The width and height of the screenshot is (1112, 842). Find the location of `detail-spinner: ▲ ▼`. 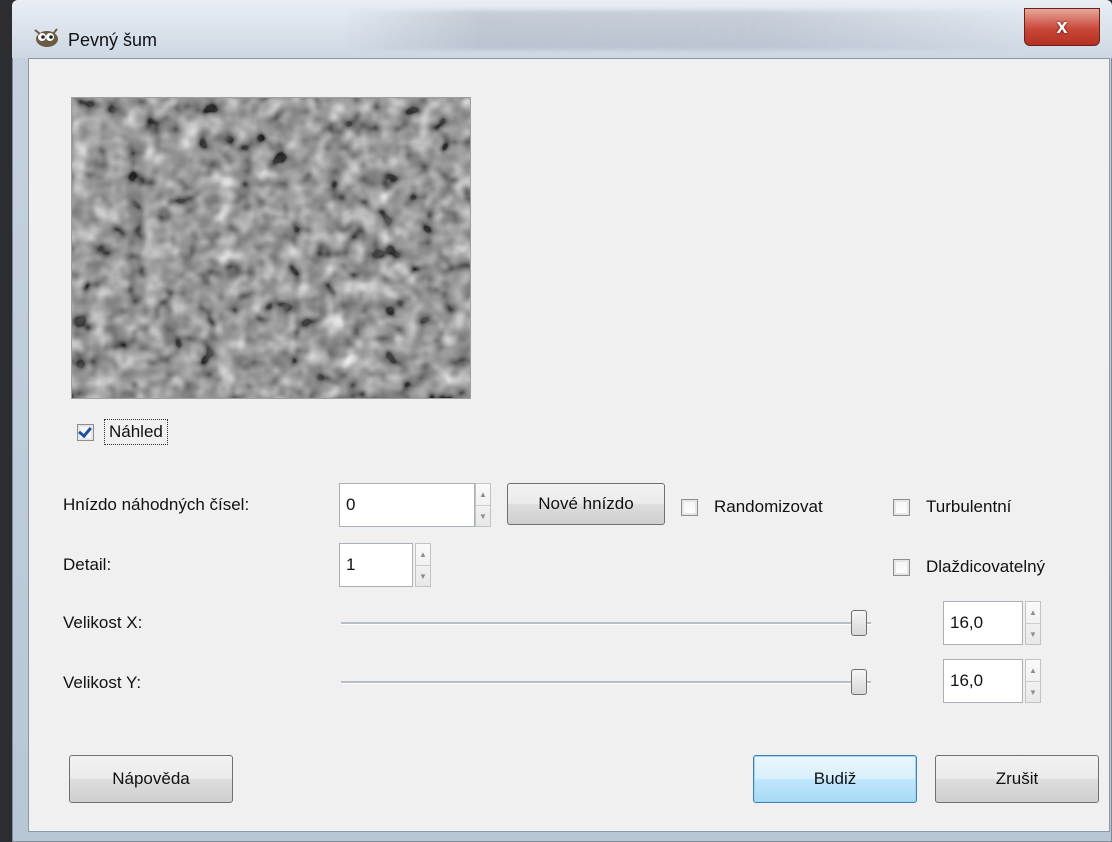

detail-spinner: ▲ ▼ is located at coordinates (423, 565).